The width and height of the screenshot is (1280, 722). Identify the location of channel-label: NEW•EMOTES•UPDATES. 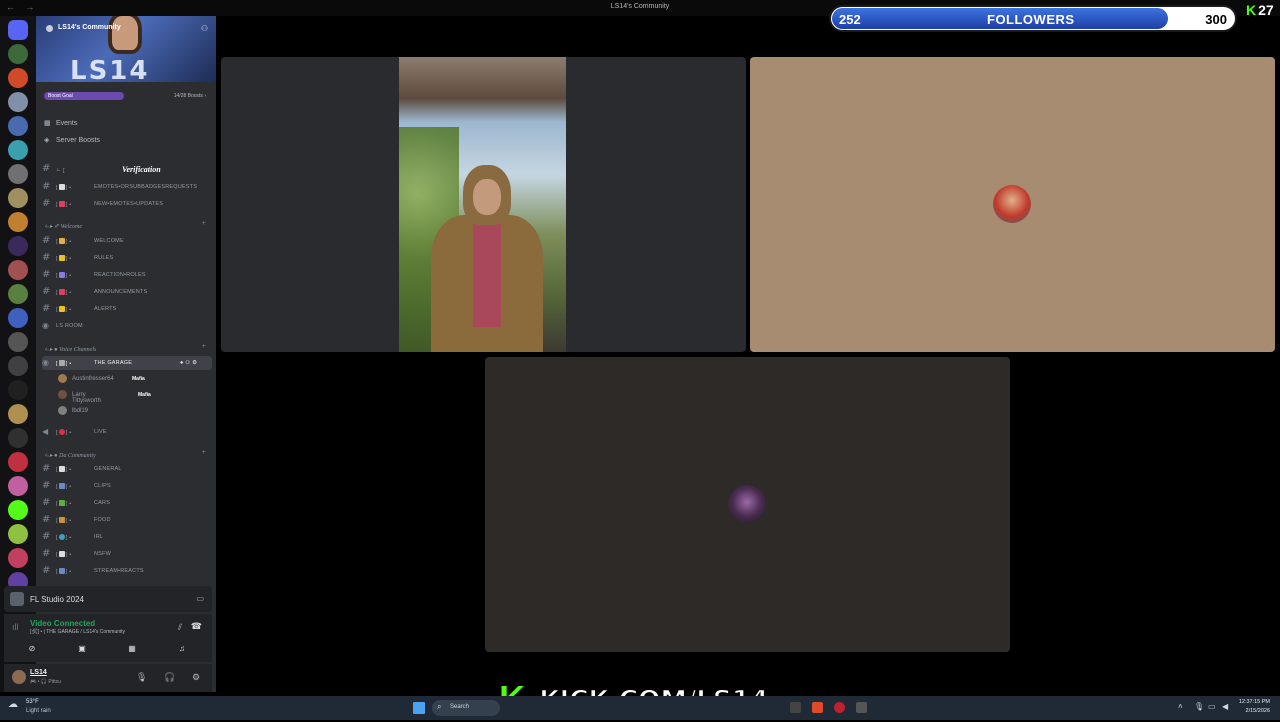
(129, 204).